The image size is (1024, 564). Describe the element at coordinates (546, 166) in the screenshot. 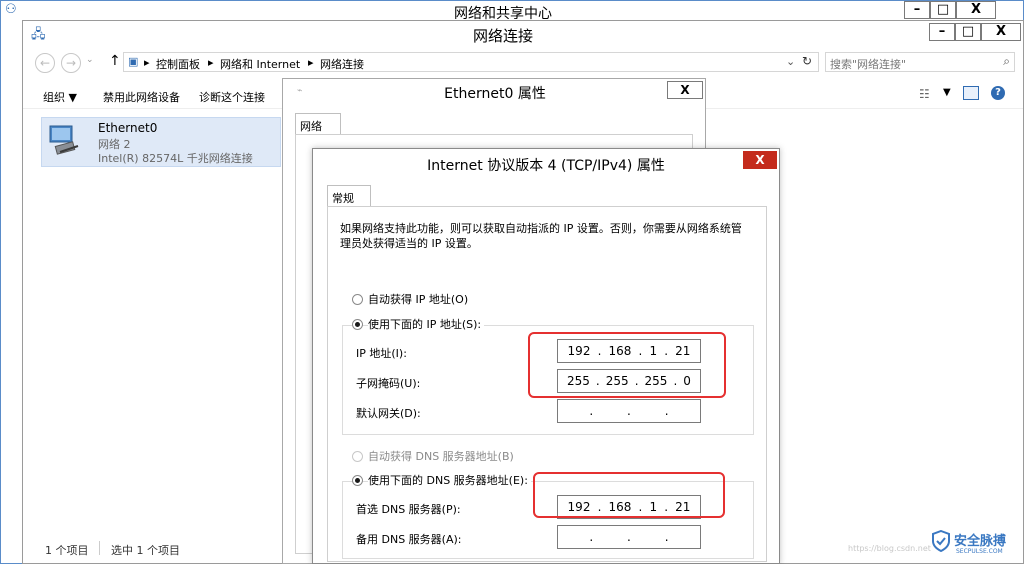

I see `tcp-dialog-title: Internet 协议版本 4 (TCP/IPv4) 属性` at that location.